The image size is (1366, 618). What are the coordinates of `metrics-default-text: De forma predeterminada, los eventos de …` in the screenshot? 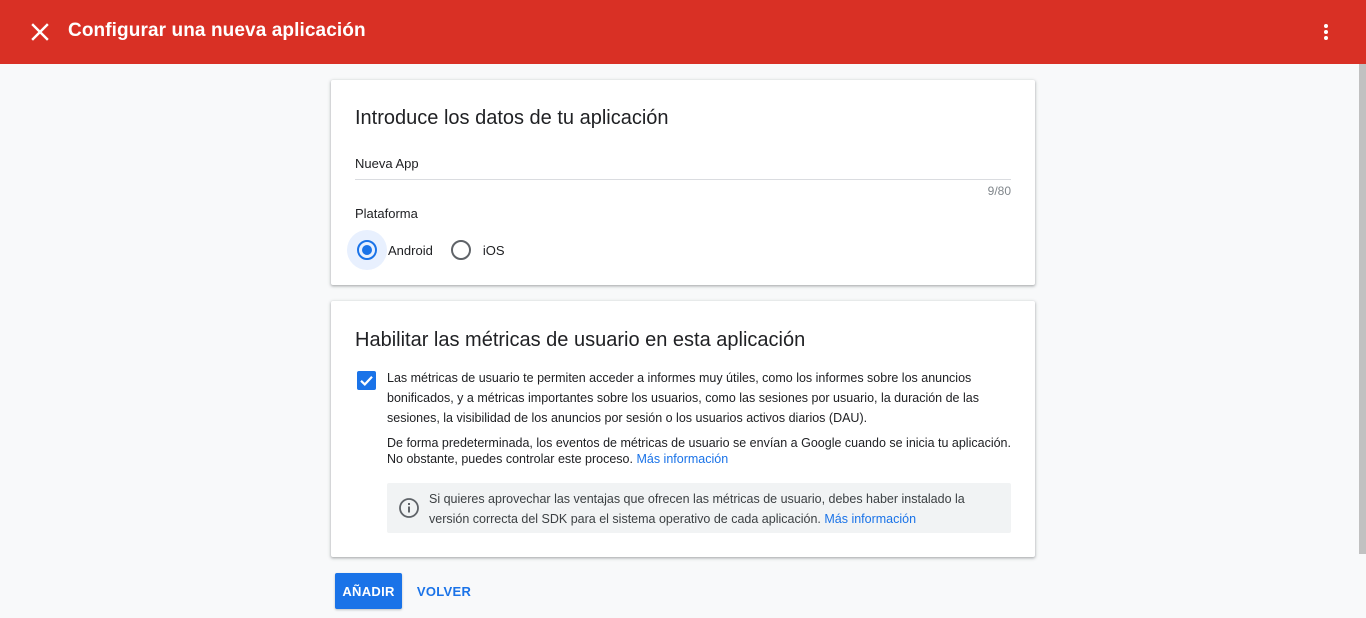 It's located at (701, 451).